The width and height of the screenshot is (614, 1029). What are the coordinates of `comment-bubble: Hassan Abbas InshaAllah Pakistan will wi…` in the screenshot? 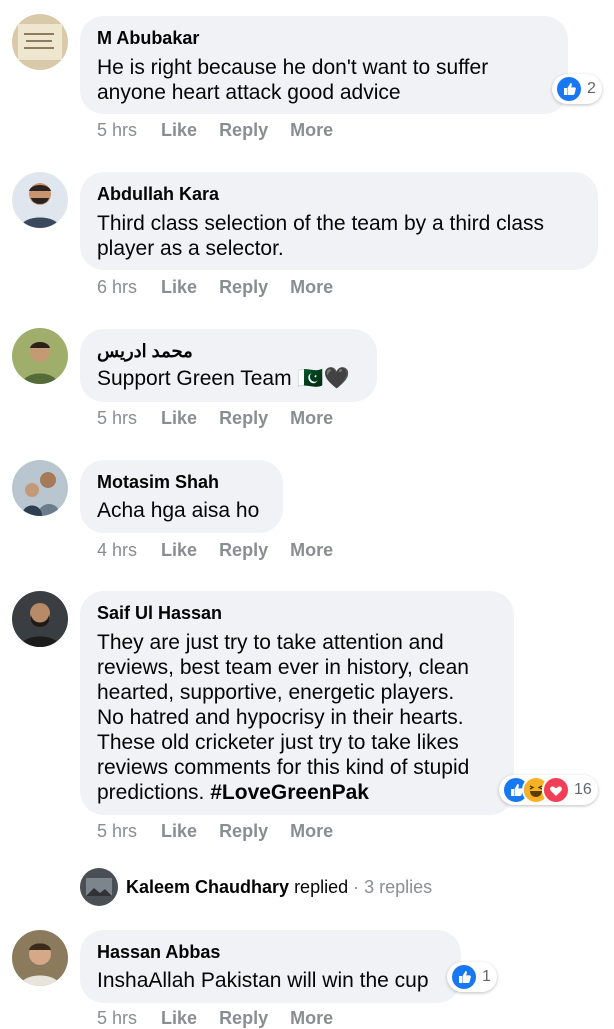 It's located at (270, 966).